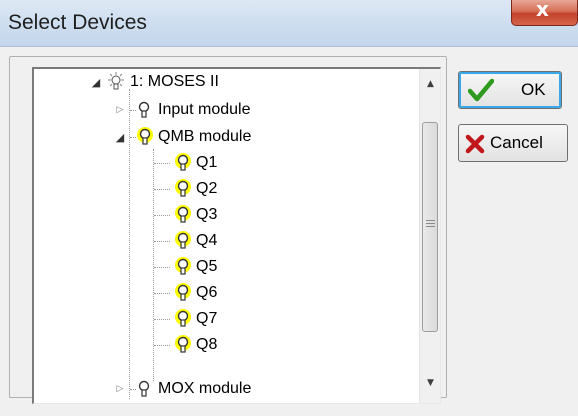  Describe the element at coordinates (194, 345) in the screenshot. I see `tree-node-q8: Q8` at that location.